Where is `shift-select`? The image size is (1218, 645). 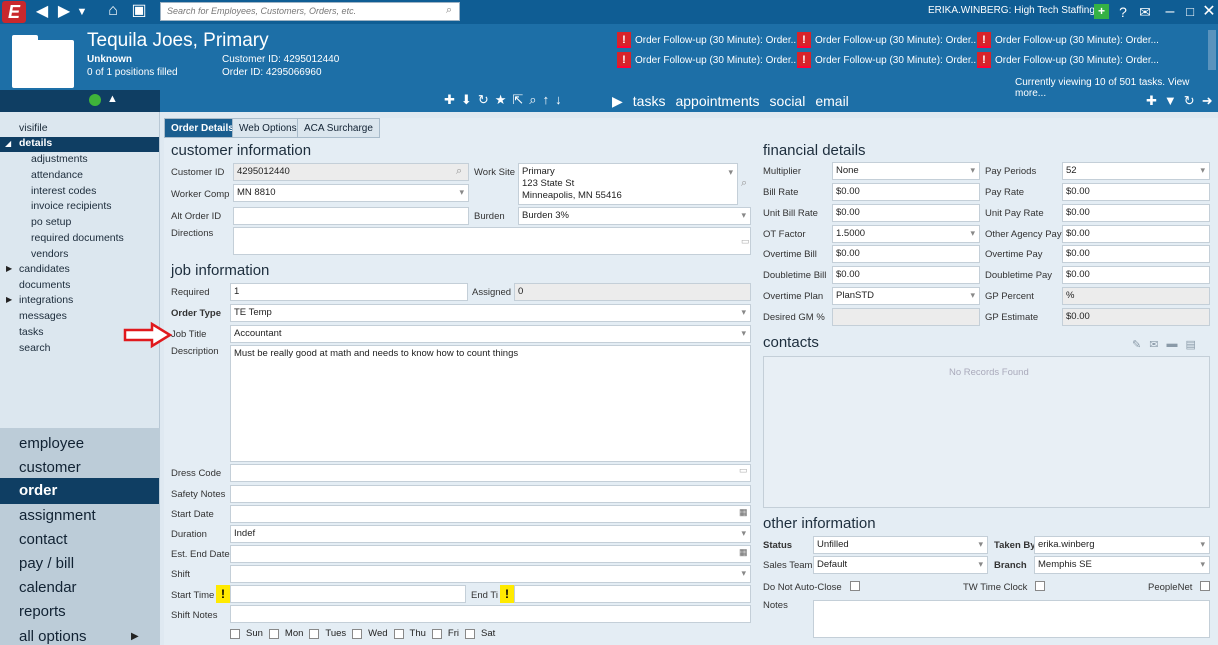 shift-select is located at coordinates (490, 574).